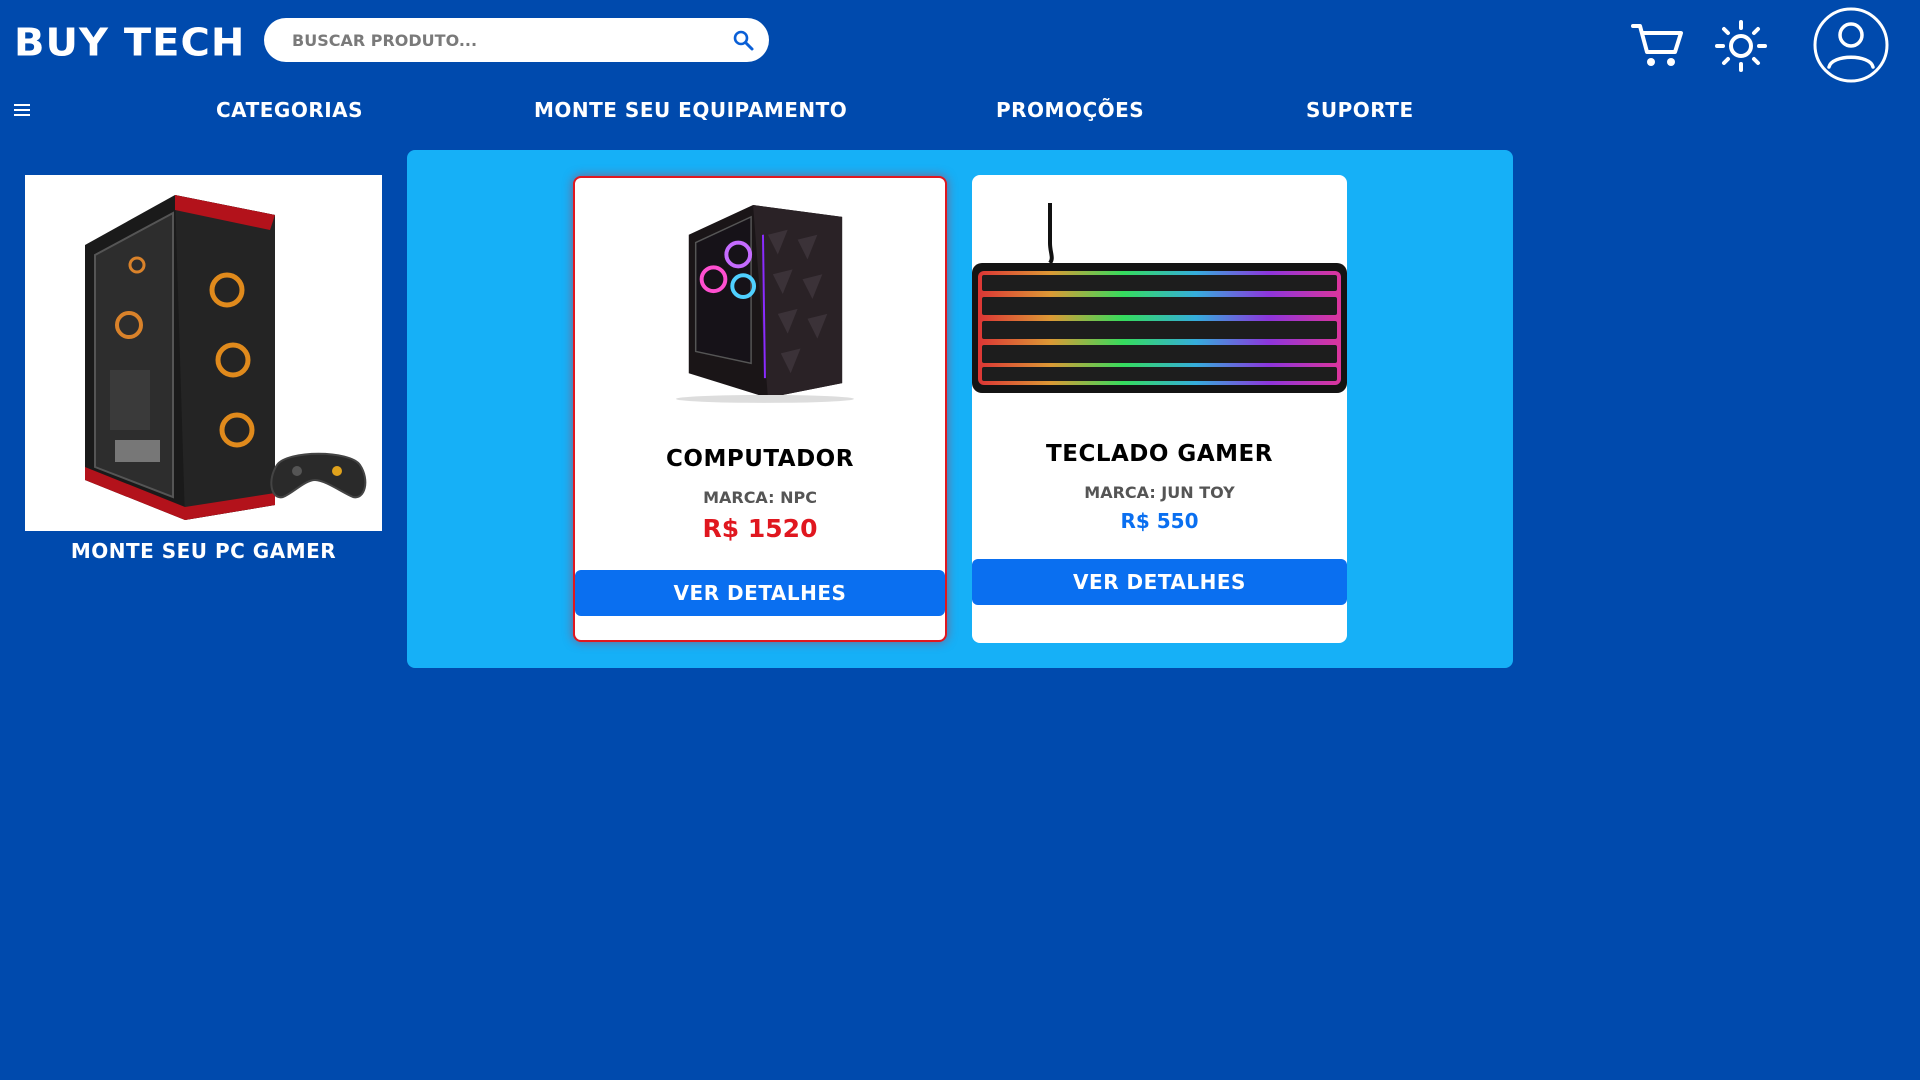 This screenshot has height=1080, width=1920. I want to click on nav-suporte: SUPORTE, so click(1360, 110).